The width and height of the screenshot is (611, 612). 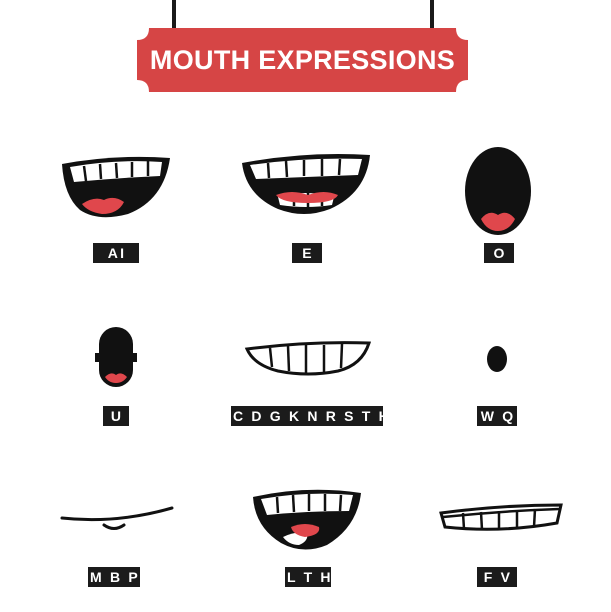 I want to click on lip-bite-mouth-icon, so click(x=501, y=517).